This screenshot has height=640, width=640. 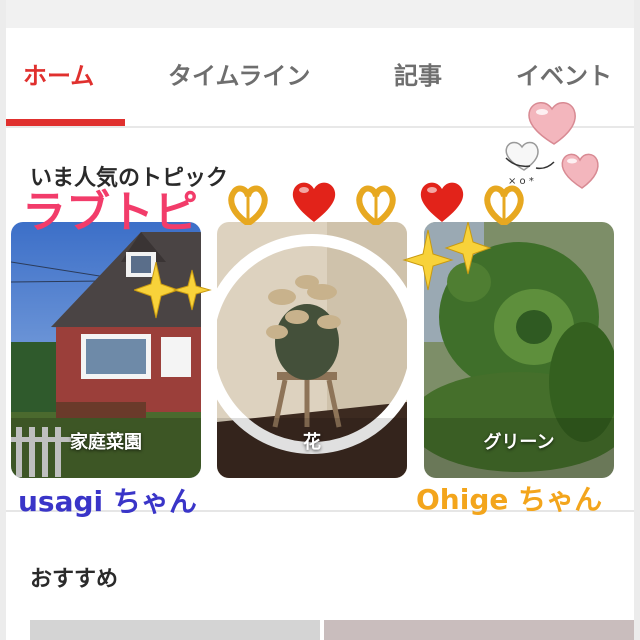 I want to click on tab-timeline: タイムライン, so click(x=239, y=73).